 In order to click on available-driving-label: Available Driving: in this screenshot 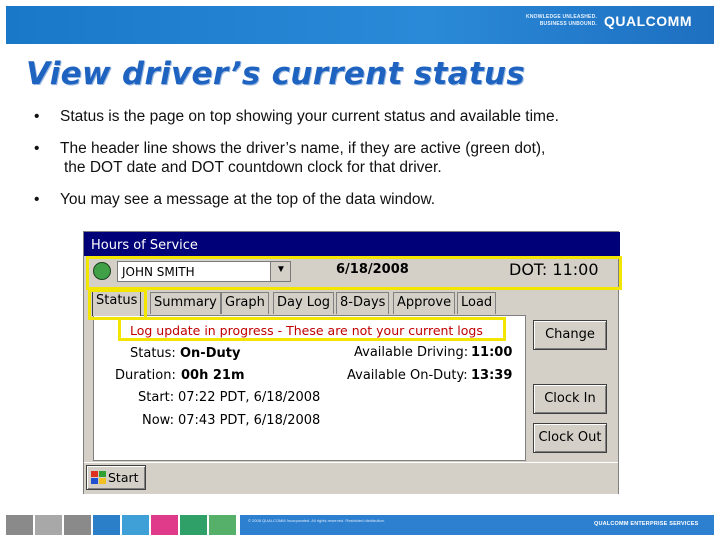, I will do `click(411, 352)`.